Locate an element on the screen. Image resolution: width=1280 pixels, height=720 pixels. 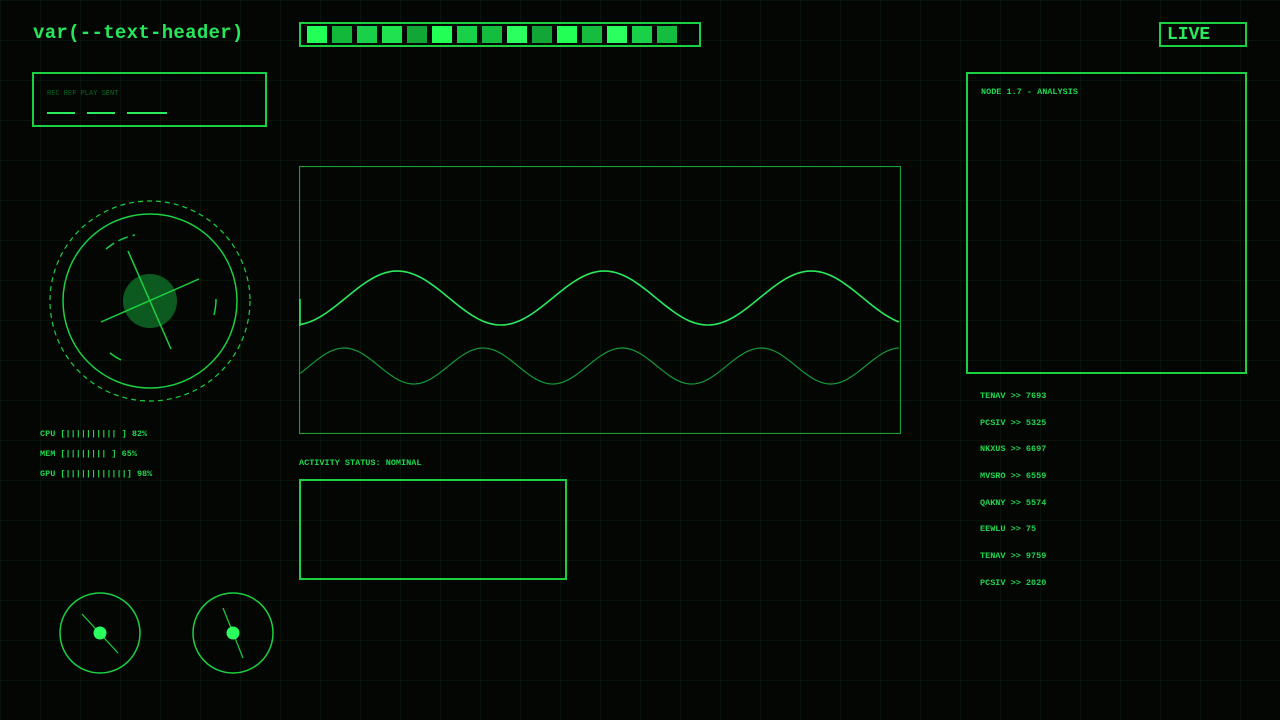
stat-mem-bar: [|||||||| ] is located at coordinates (88, 454).